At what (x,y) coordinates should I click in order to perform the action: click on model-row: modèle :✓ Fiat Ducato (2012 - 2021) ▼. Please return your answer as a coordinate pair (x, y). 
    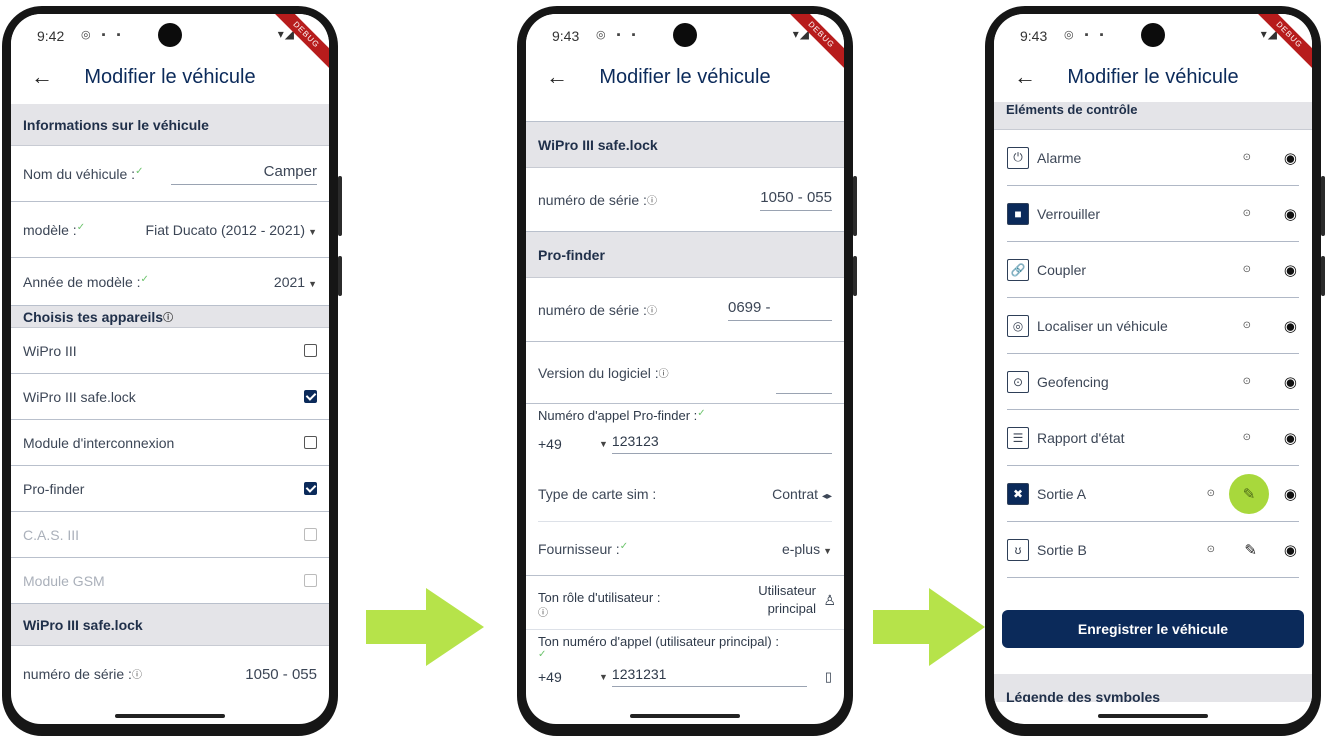
    Looking at the image, I should click on (170, 230).